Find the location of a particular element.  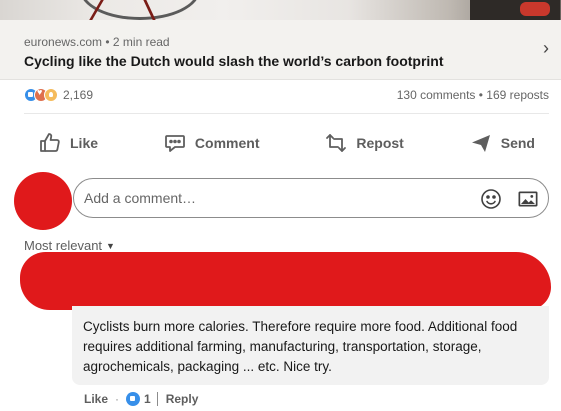

comment-like-count: 1 is located at coordinates (147, 399).